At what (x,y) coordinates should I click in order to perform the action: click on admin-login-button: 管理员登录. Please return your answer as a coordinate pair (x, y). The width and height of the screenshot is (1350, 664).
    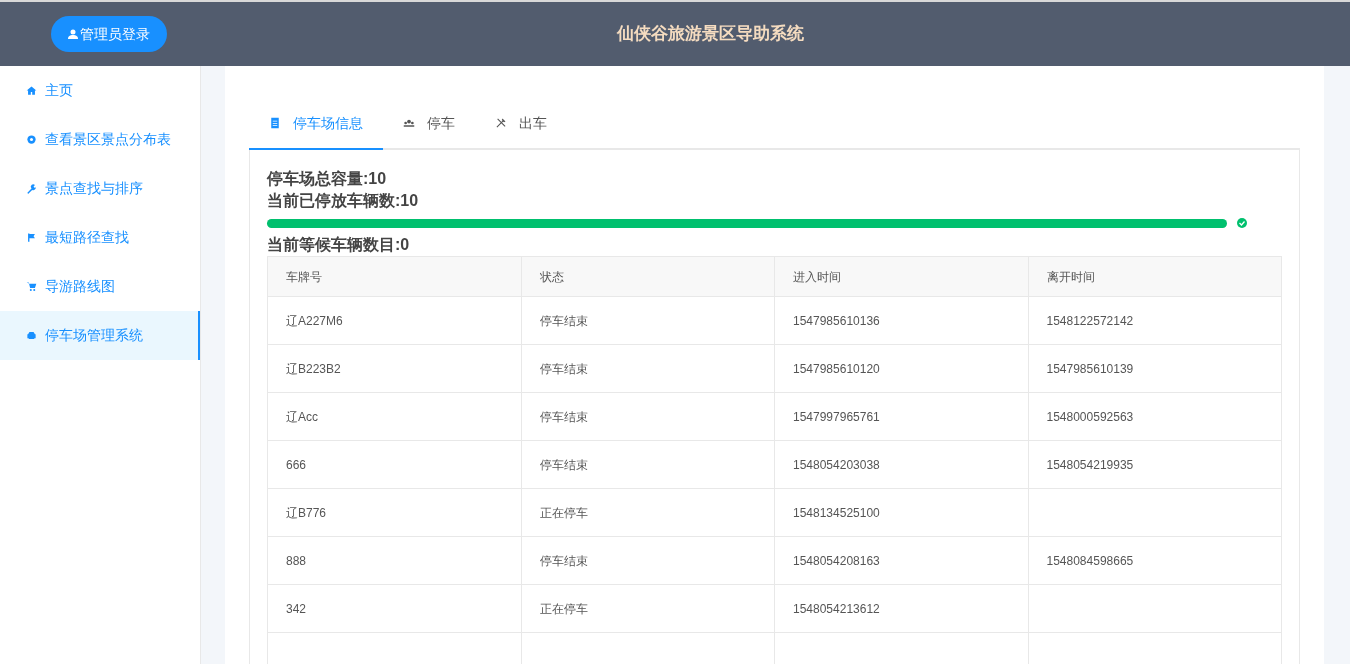
    Looking at the image, I should click on (109, 34).